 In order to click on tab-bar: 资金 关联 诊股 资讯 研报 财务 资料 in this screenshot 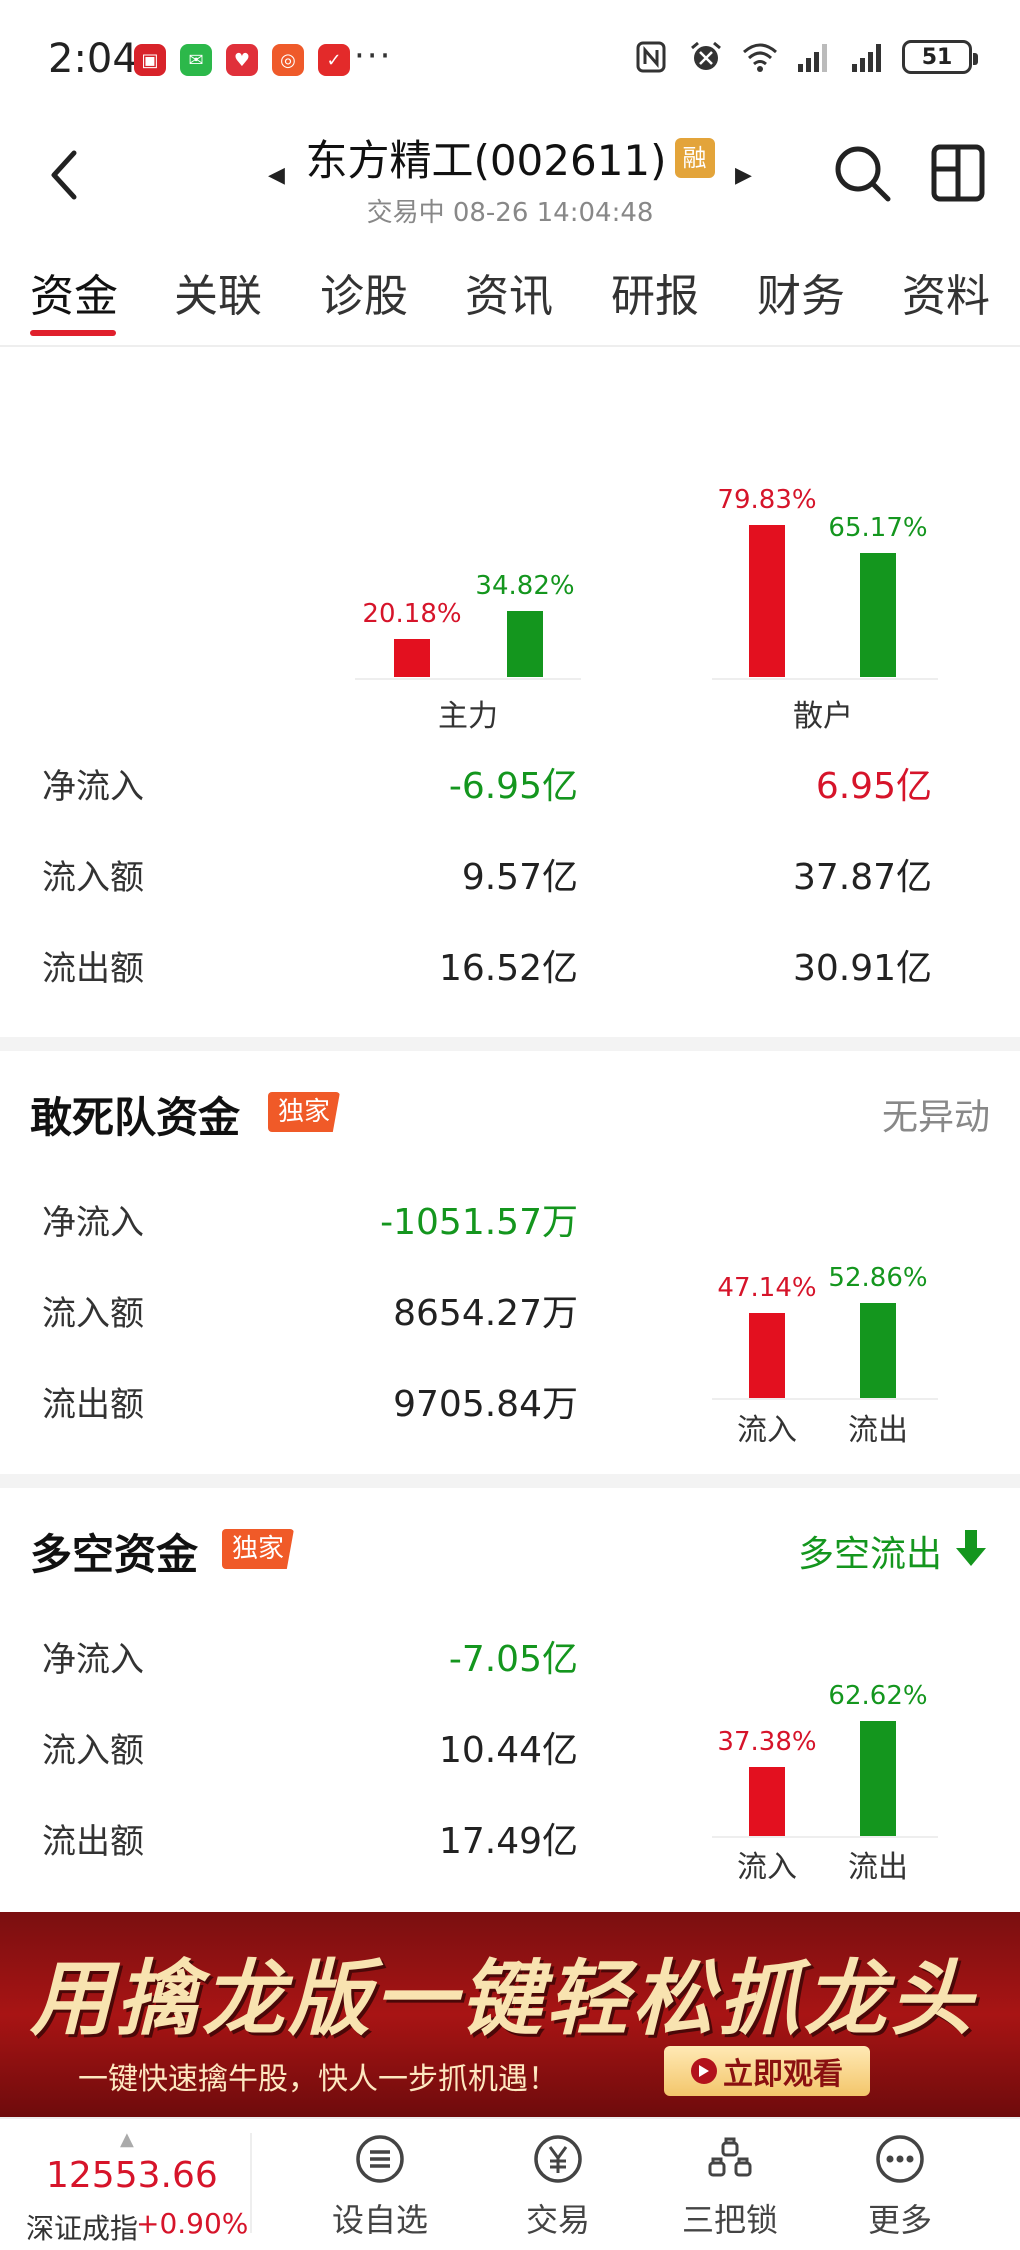, I will do `click(510, 300)`.